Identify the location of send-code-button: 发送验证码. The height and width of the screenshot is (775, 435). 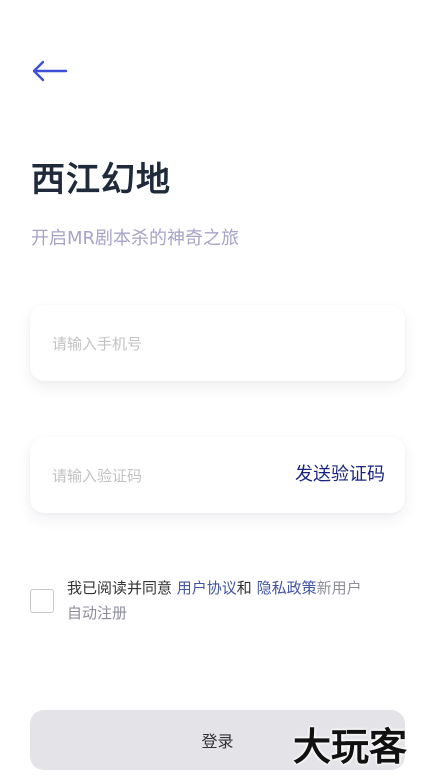
(340, 475).